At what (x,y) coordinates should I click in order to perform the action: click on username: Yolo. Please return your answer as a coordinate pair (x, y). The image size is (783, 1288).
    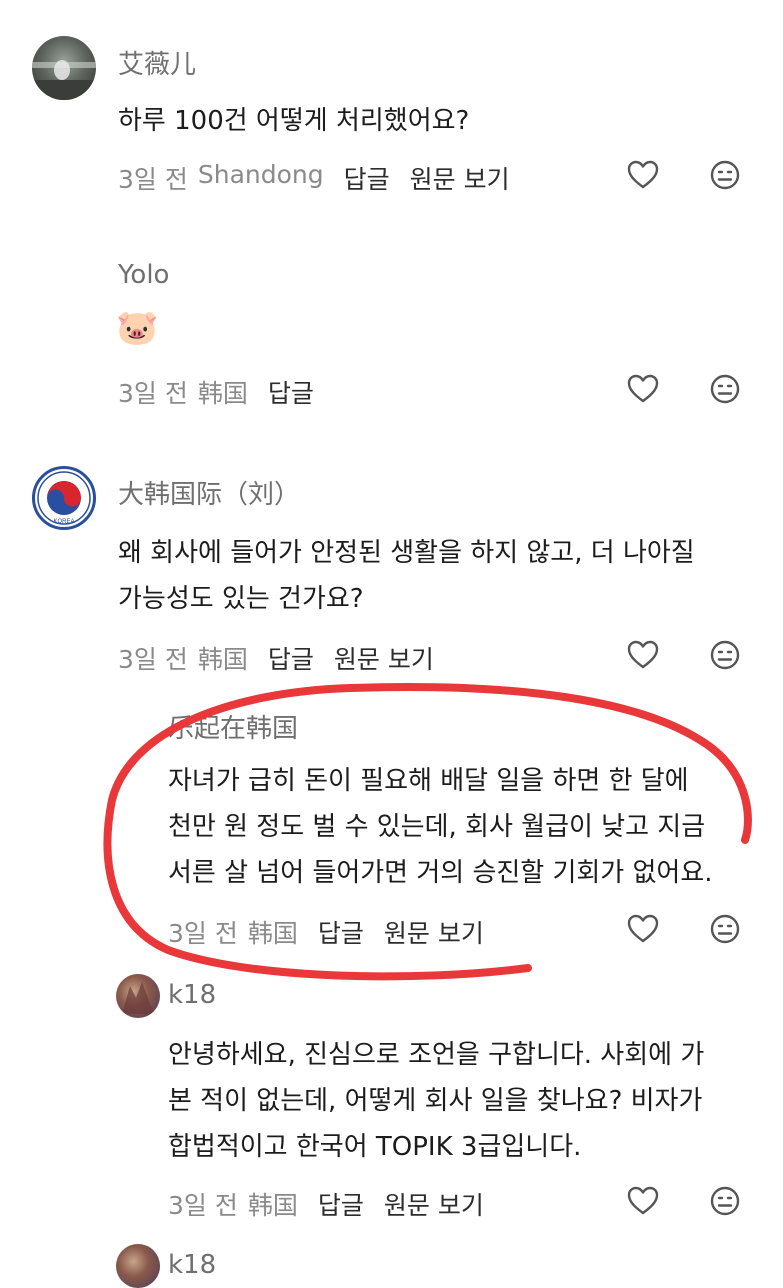
    Looking at the image, I should click on (143, 275).